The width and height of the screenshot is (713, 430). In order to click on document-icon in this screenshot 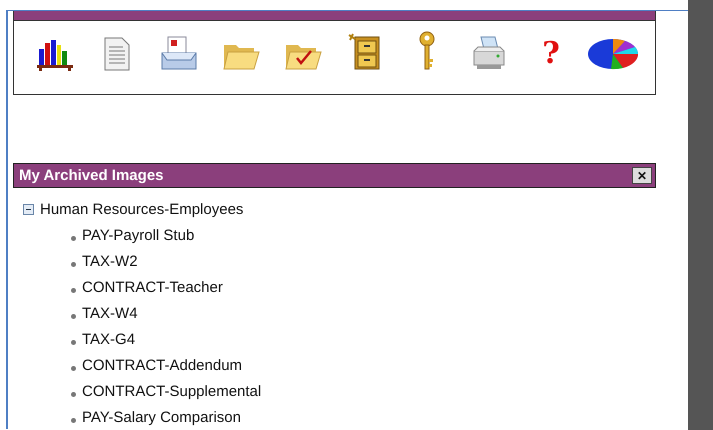, I will do `click(117, 54)`.